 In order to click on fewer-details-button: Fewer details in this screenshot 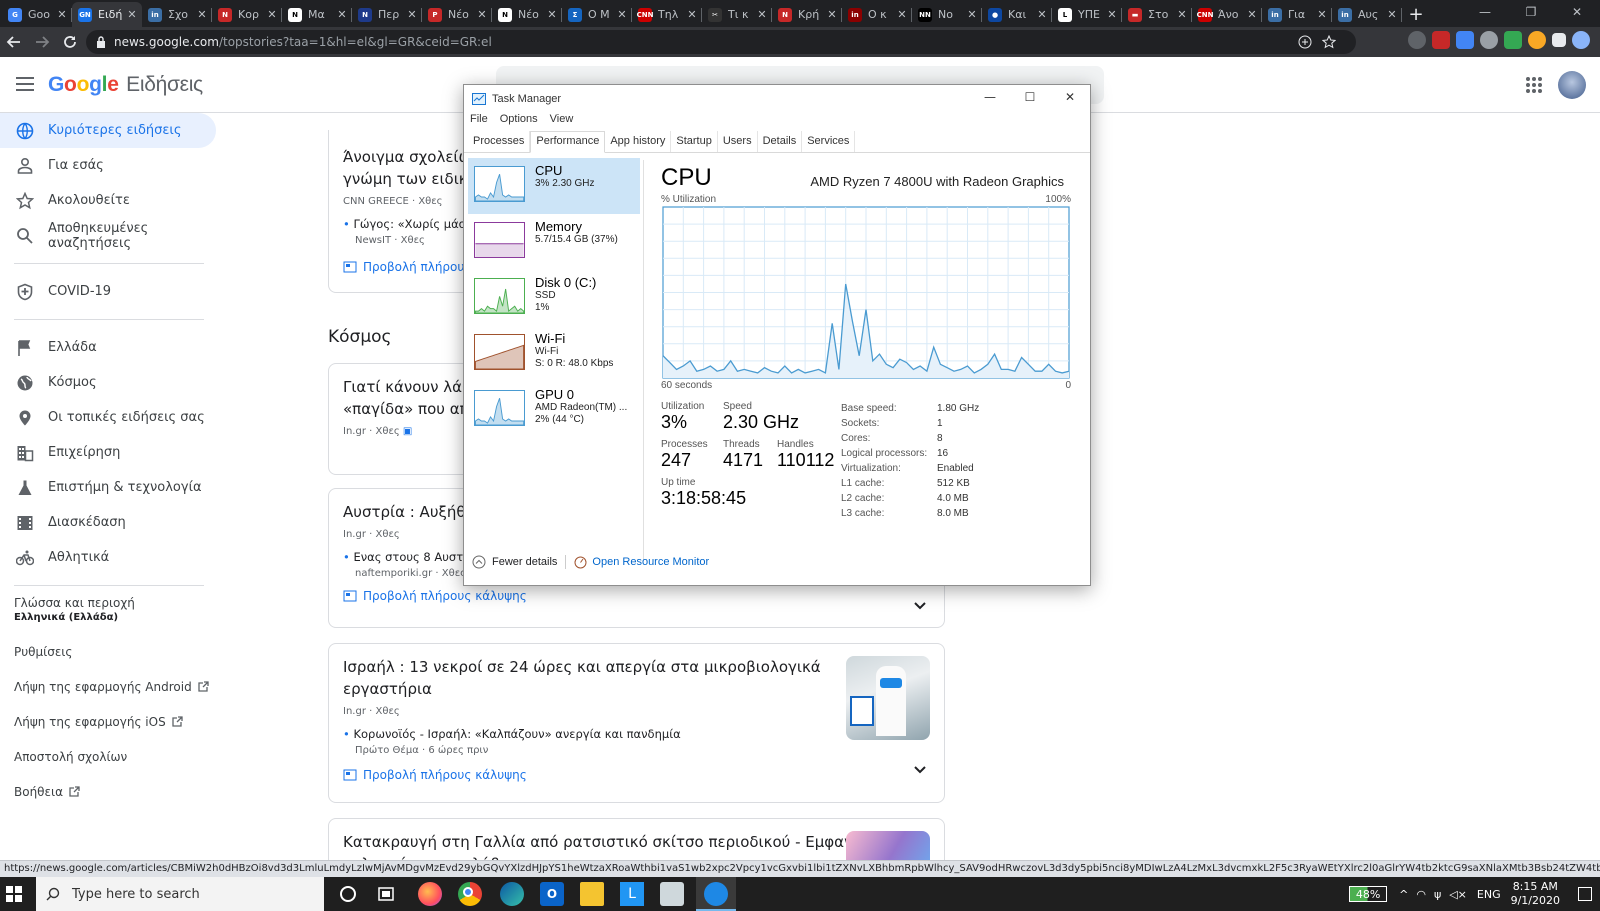, I will do `click(514, 562)`.